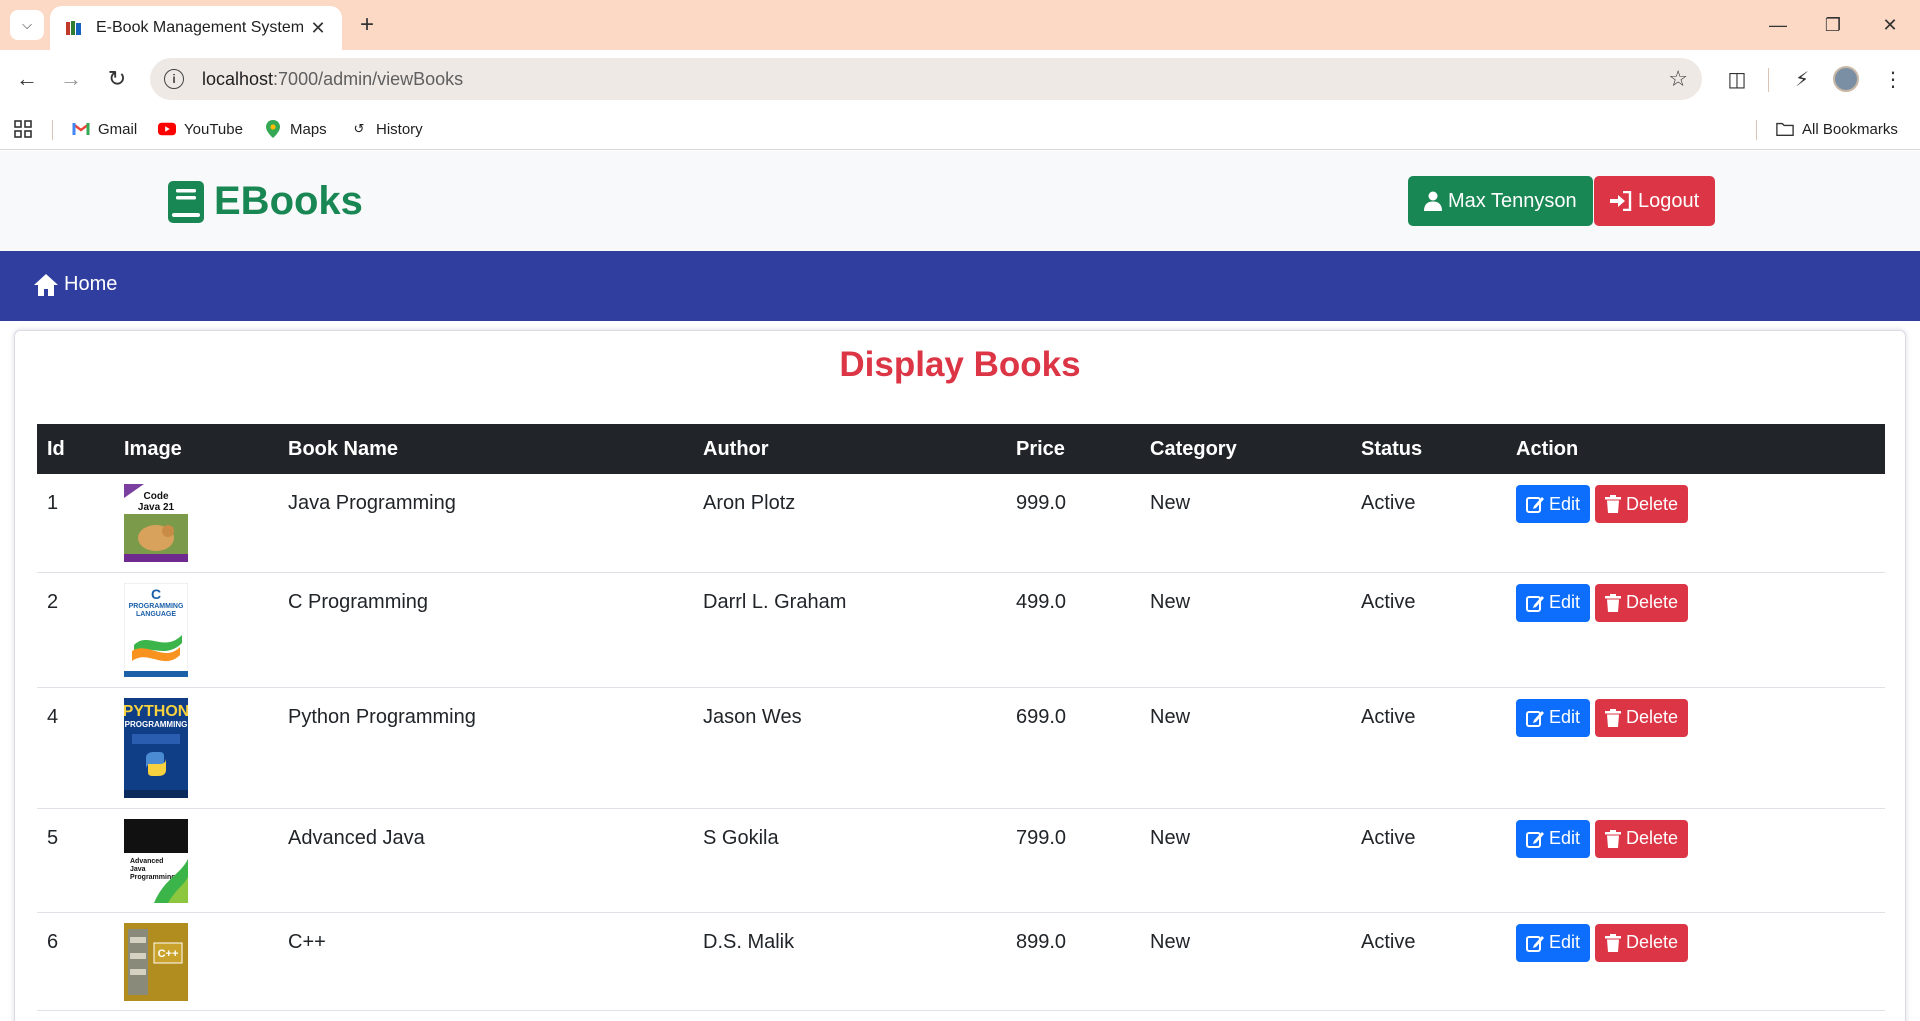 Image resolution: width=1920 pixels, height=1021 pixels. Describe the element at coordinates (156, 629) in the screenshot. I see `book-cover-image: C PROGRAMMING LANGUAGE` at that location.